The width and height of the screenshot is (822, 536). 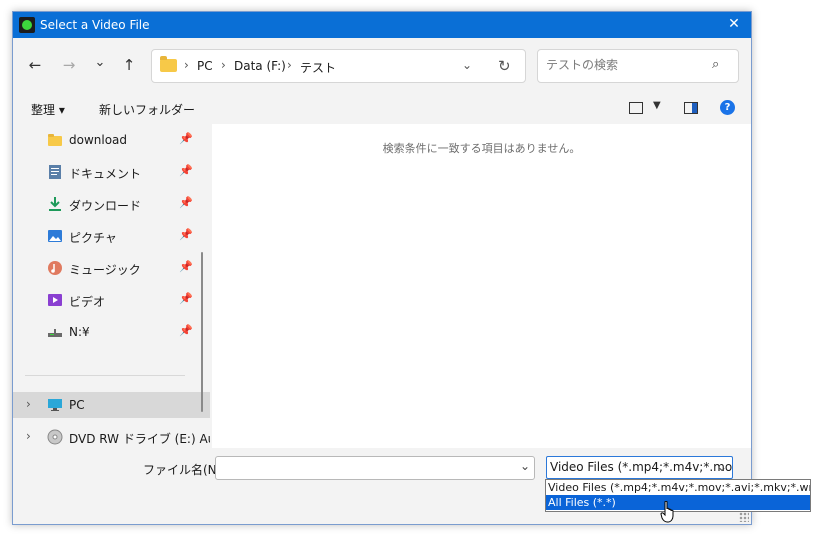 What do you see at coordinates (582, 502) in the screenshot?
I see `option-label: All Files (*.*)` at bounding box center [582, 502].